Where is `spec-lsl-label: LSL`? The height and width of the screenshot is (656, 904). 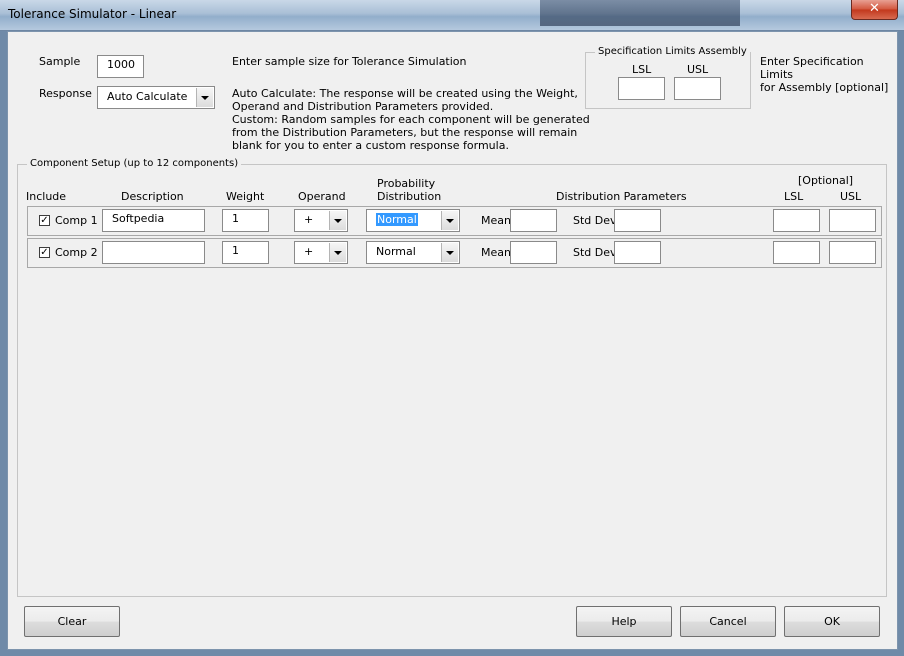 spec-lsl-label: LSL is located at coordinates (642, 69).